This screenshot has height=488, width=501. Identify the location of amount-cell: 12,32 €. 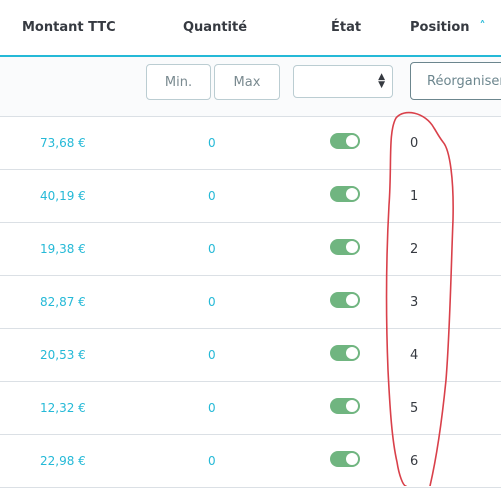
(63, 408).